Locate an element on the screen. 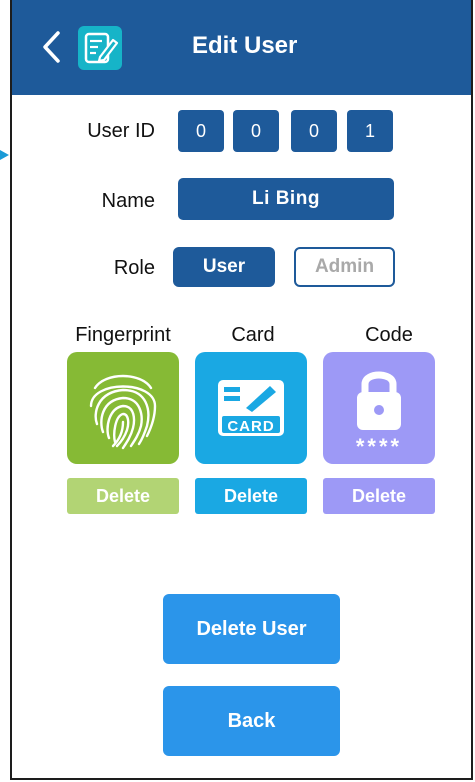  role-admin-button: Admin is located at coordinates (344, 267).